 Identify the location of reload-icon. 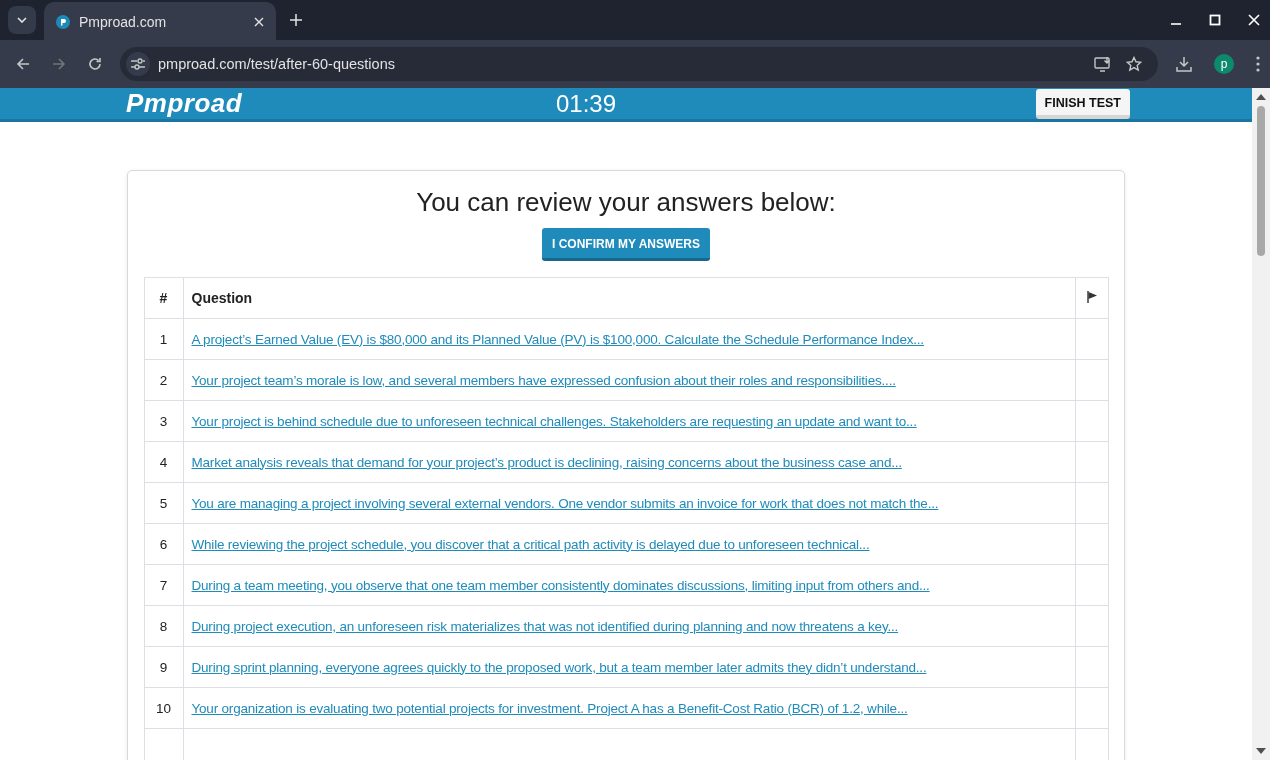
(95, 64).